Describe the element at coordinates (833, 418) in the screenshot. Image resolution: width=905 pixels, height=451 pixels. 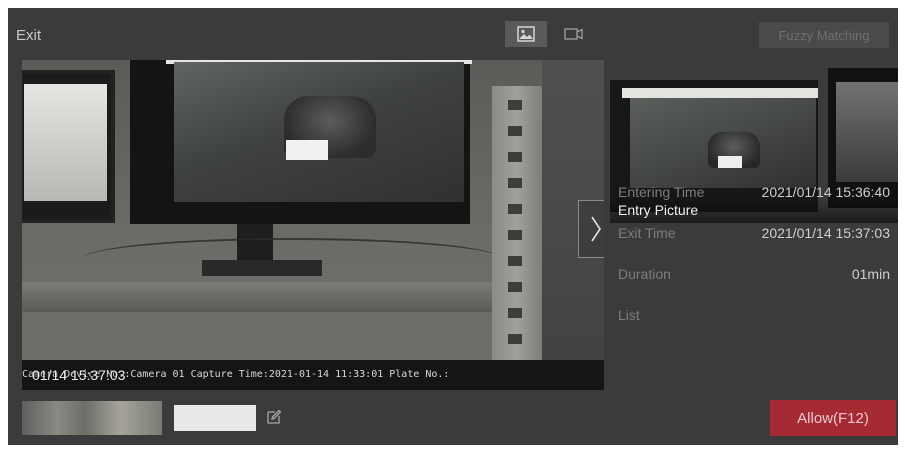
I see `allow-button: Allow(F12)` at that location.